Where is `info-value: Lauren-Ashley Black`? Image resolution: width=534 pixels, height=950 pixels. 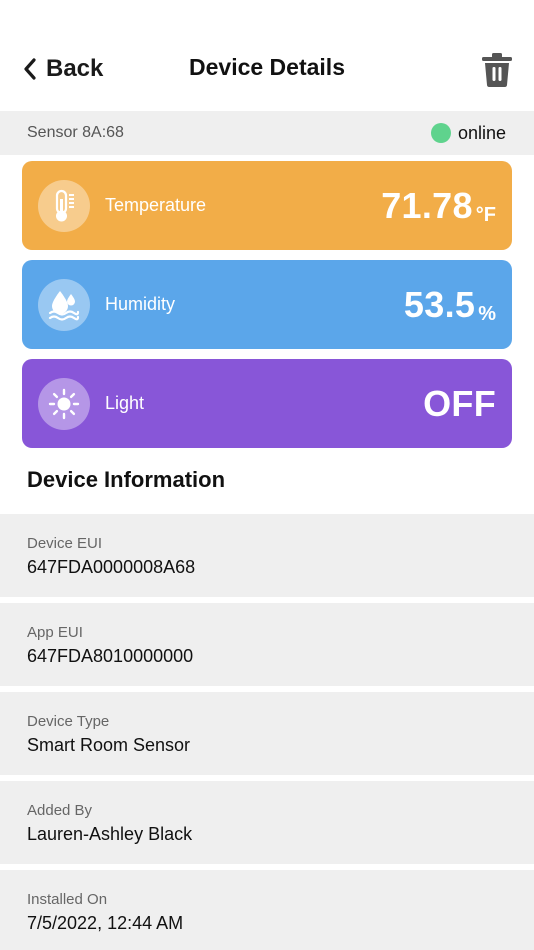
info-value: Lauren-Ashley Black is located at coordinates (110, 834).